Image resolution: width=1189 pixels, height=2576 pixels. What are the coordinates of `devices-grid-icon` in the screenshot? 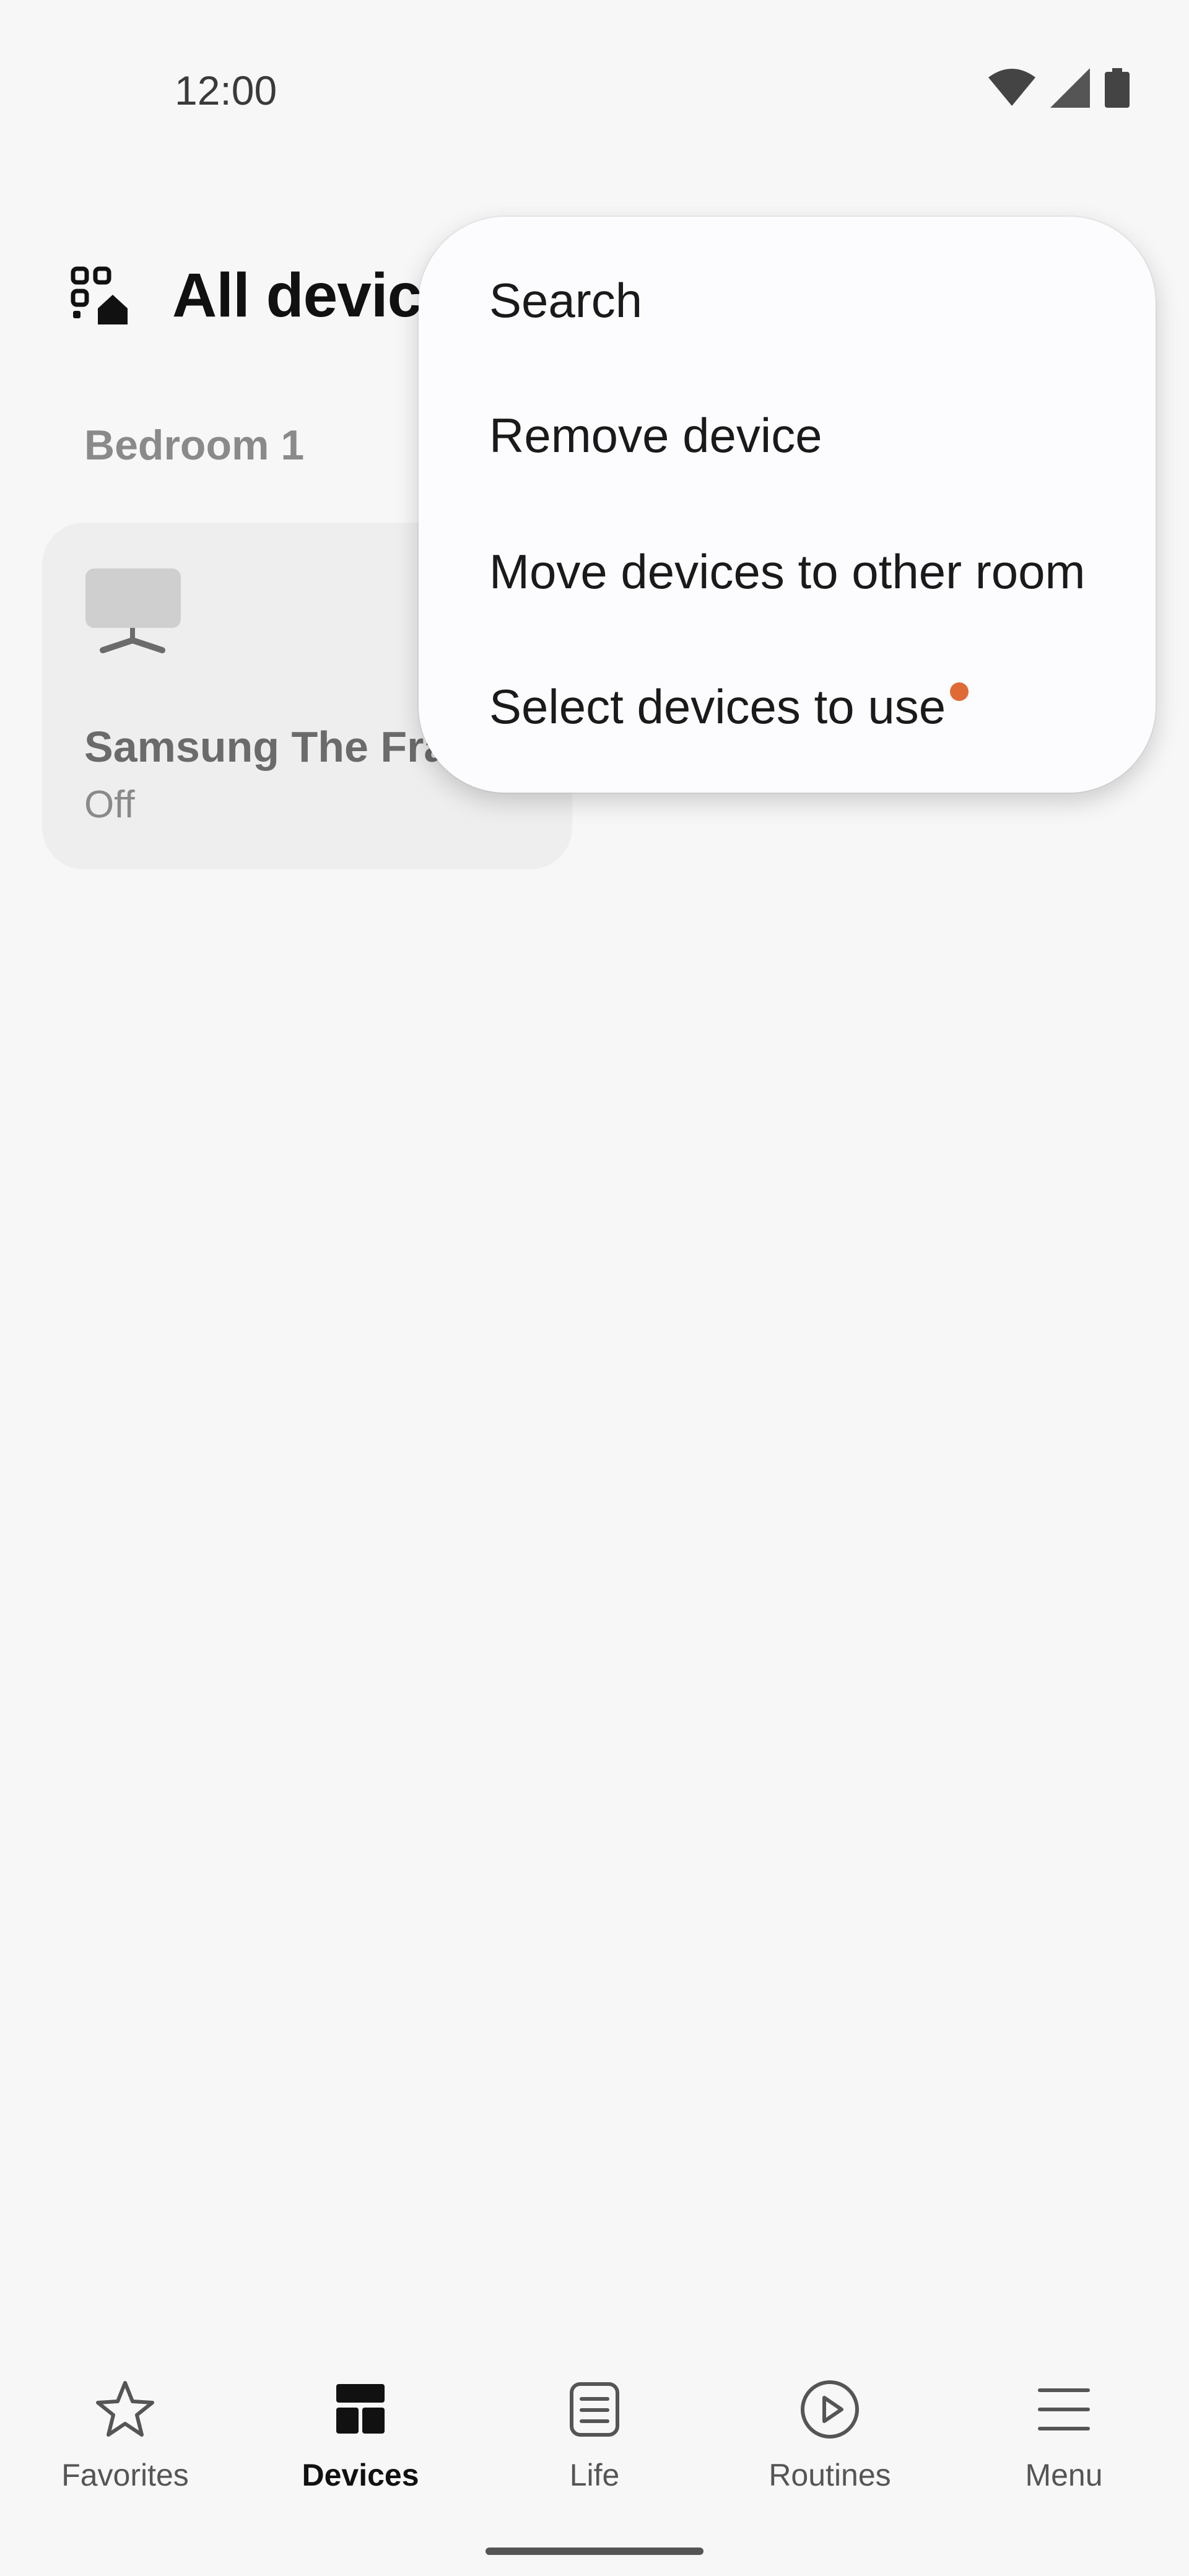 It's located at (360, 2409).